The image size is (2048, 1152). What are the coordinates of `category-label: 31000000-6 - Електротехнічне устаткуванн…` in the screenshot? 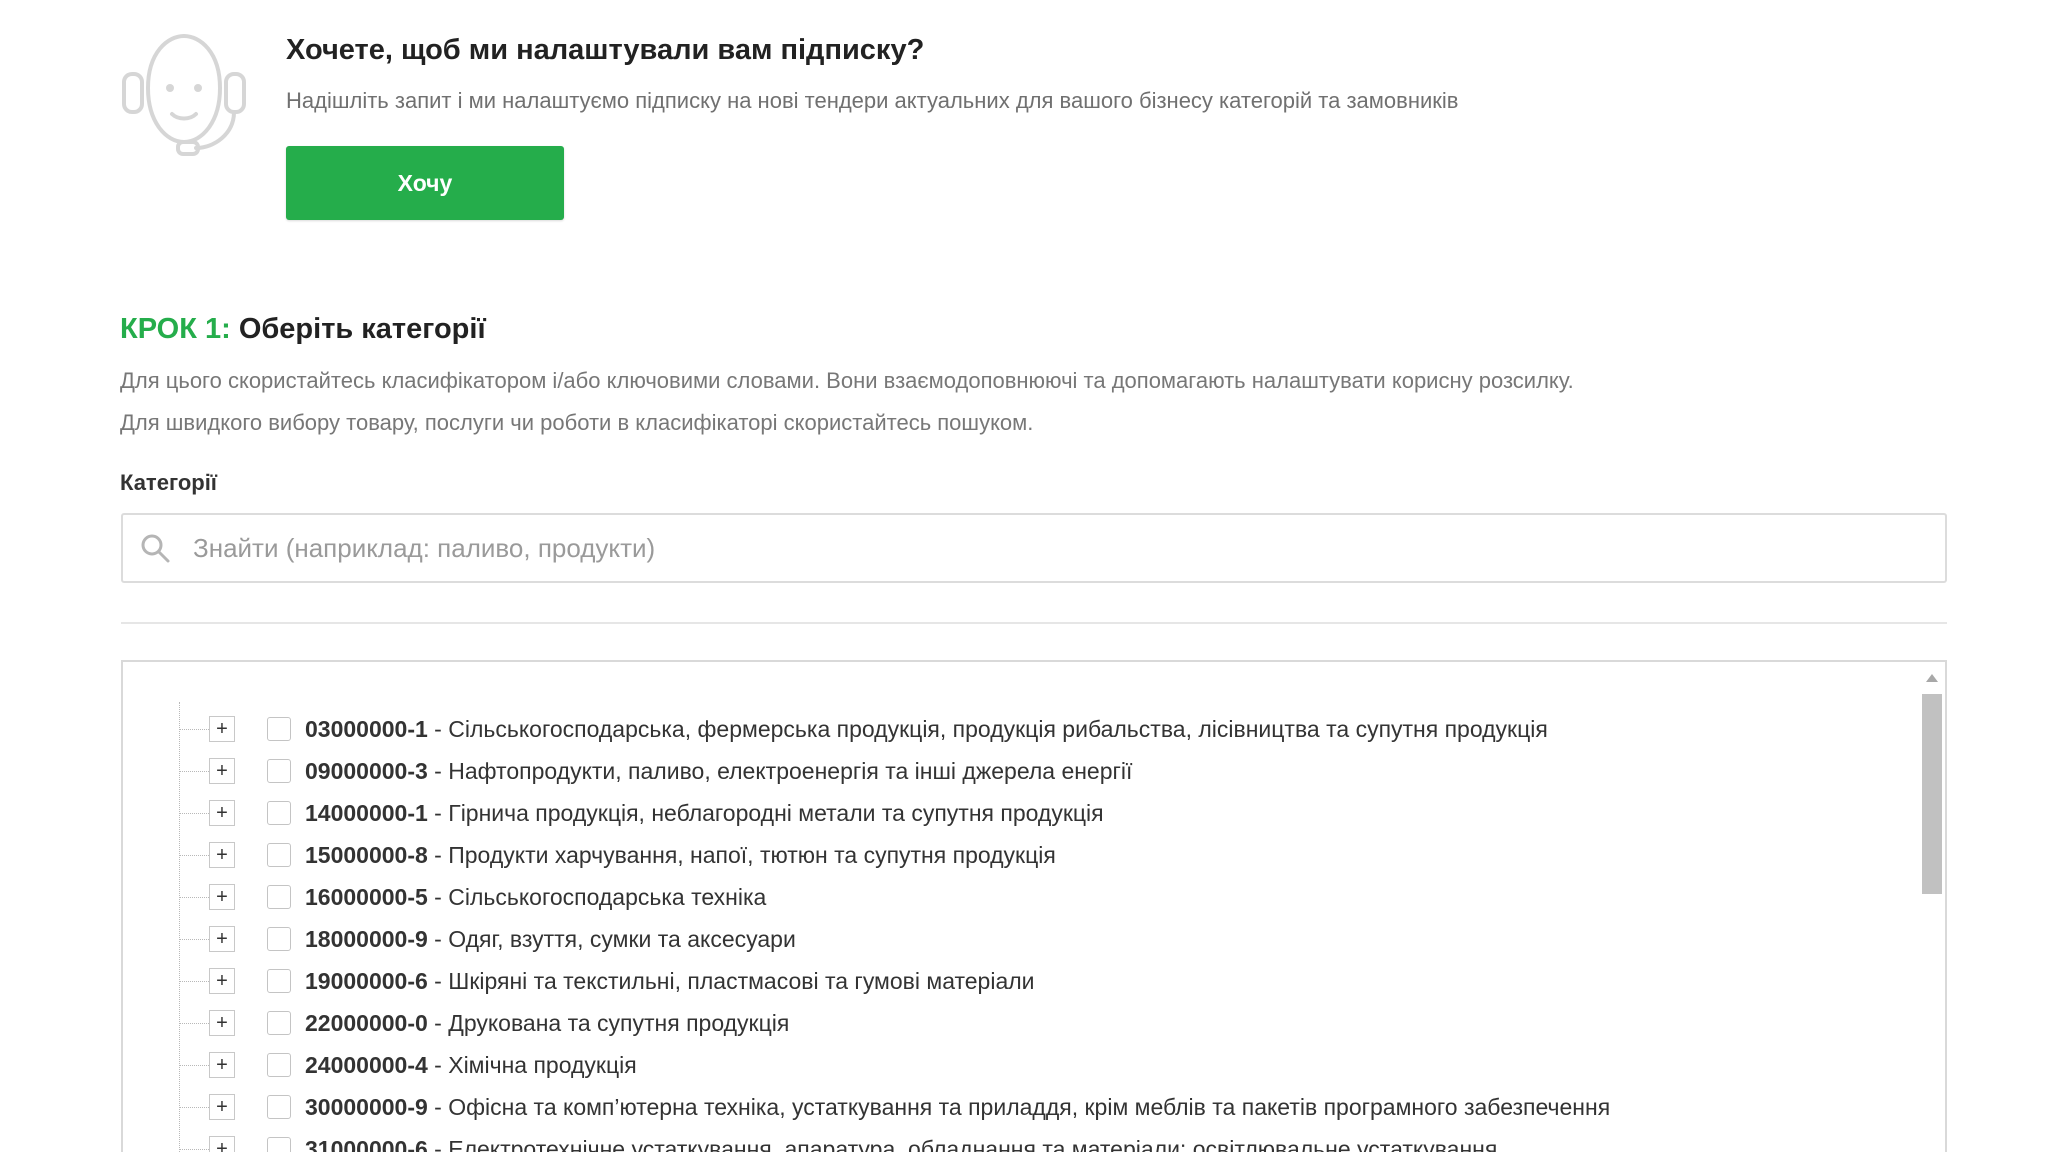 It's located at (901, 1144).